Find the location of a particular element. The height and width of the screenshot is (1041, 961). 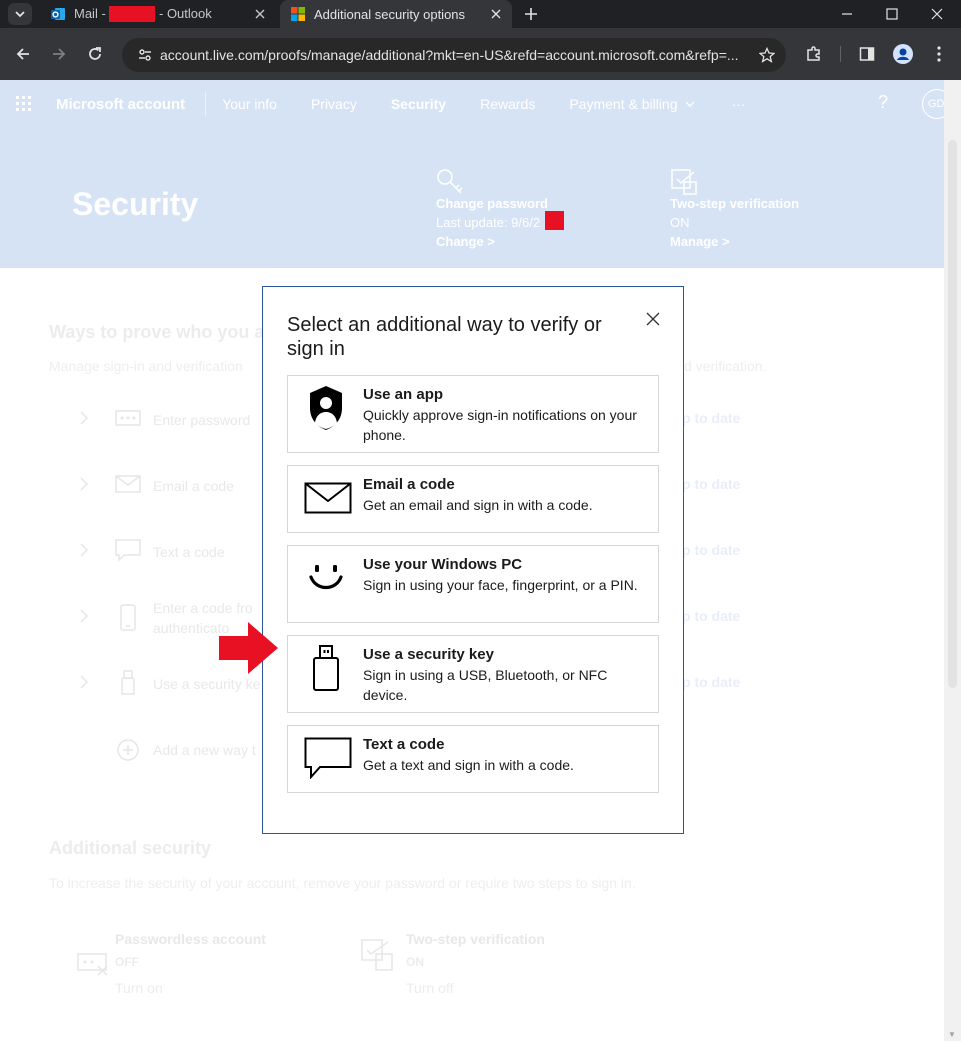

nav-more-menu: ··· is located at coordinates (739, 104).